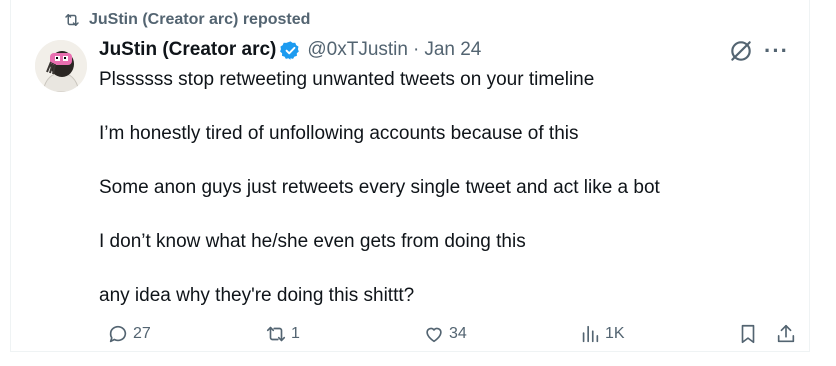 This screenshot has height=366, width=836. Describe the element at coordinates (445, 334) in the screenshot. I see `like-button: 34` at that location.